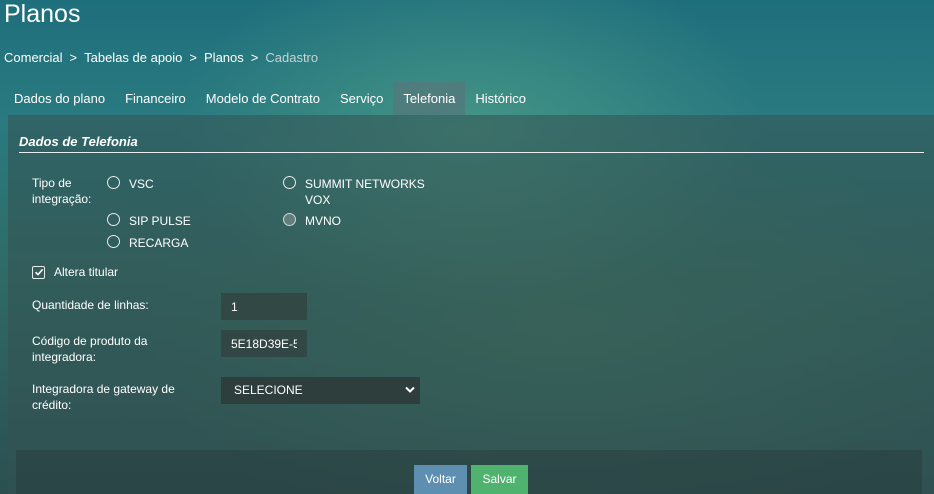 The width and height of the screenshot is (934, 494). I want to click on checkbox-box, so click(38, 272).